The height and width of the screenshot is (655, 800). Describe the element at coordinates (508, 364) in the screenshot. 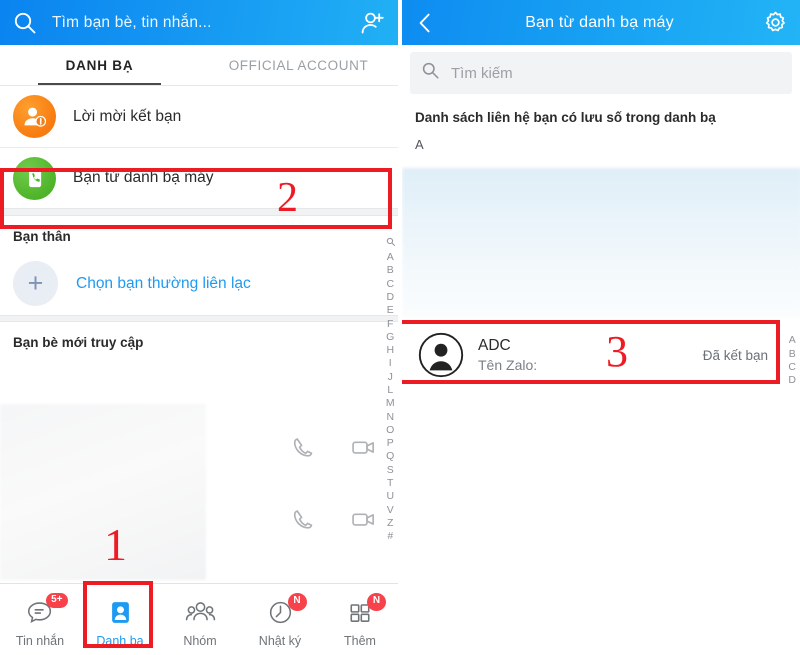

I see `contact-zalo-name: Tên Zalo:` at that location.